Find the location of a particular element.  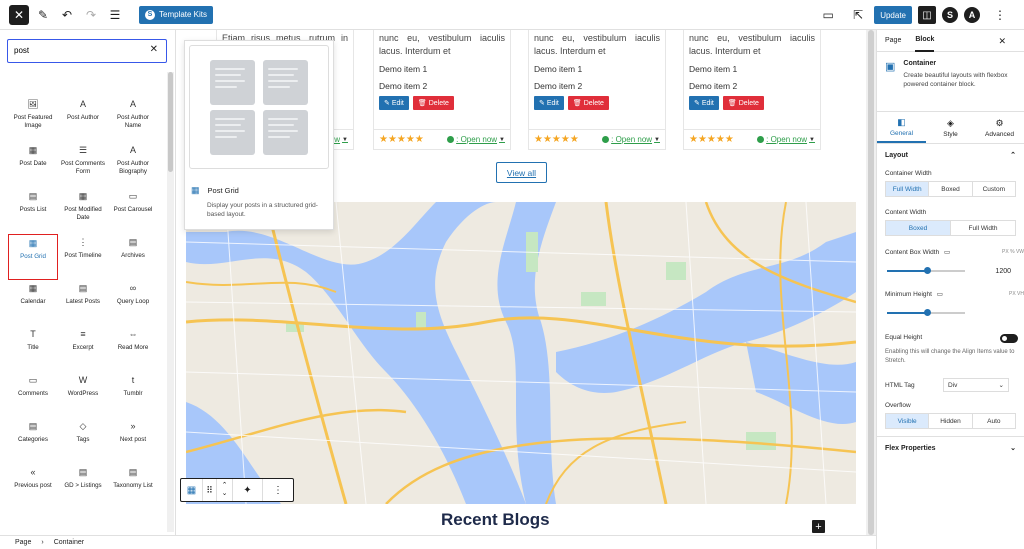

content-width-full: Full Width is located at coordinates (983, 228).